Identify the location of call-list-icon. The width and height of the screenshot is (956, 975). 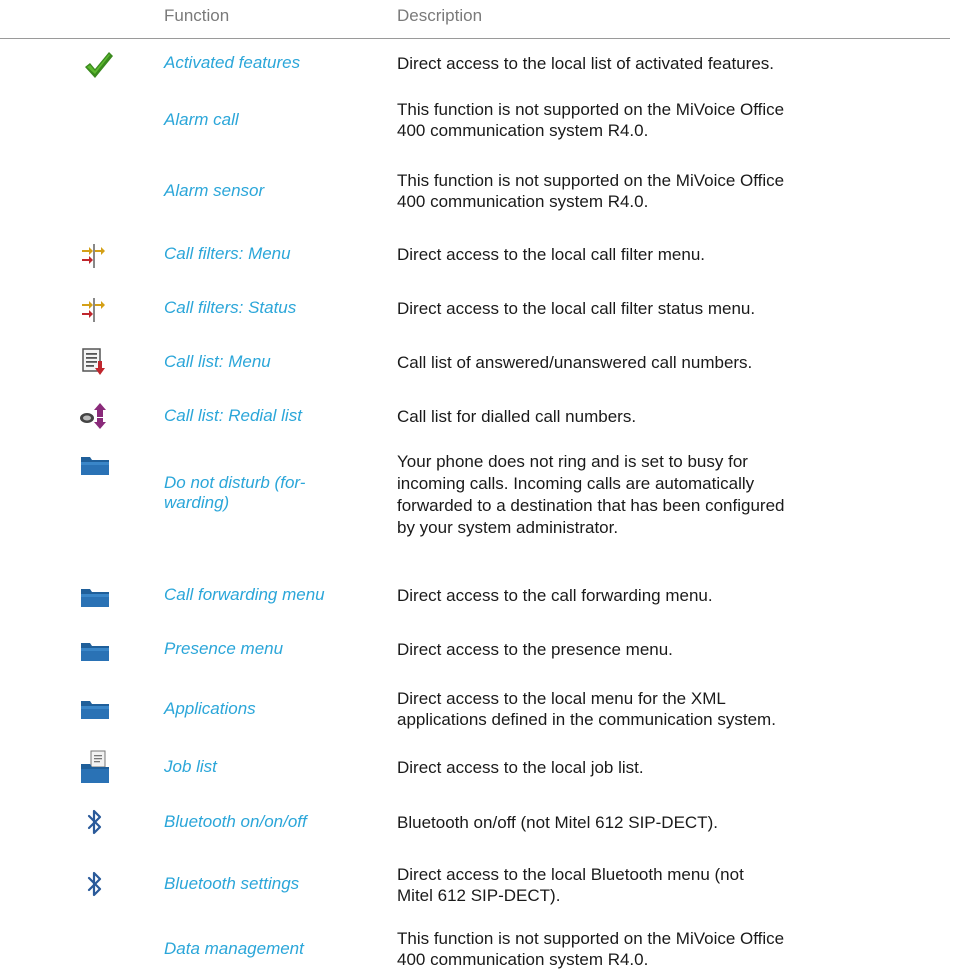
(96, 362).